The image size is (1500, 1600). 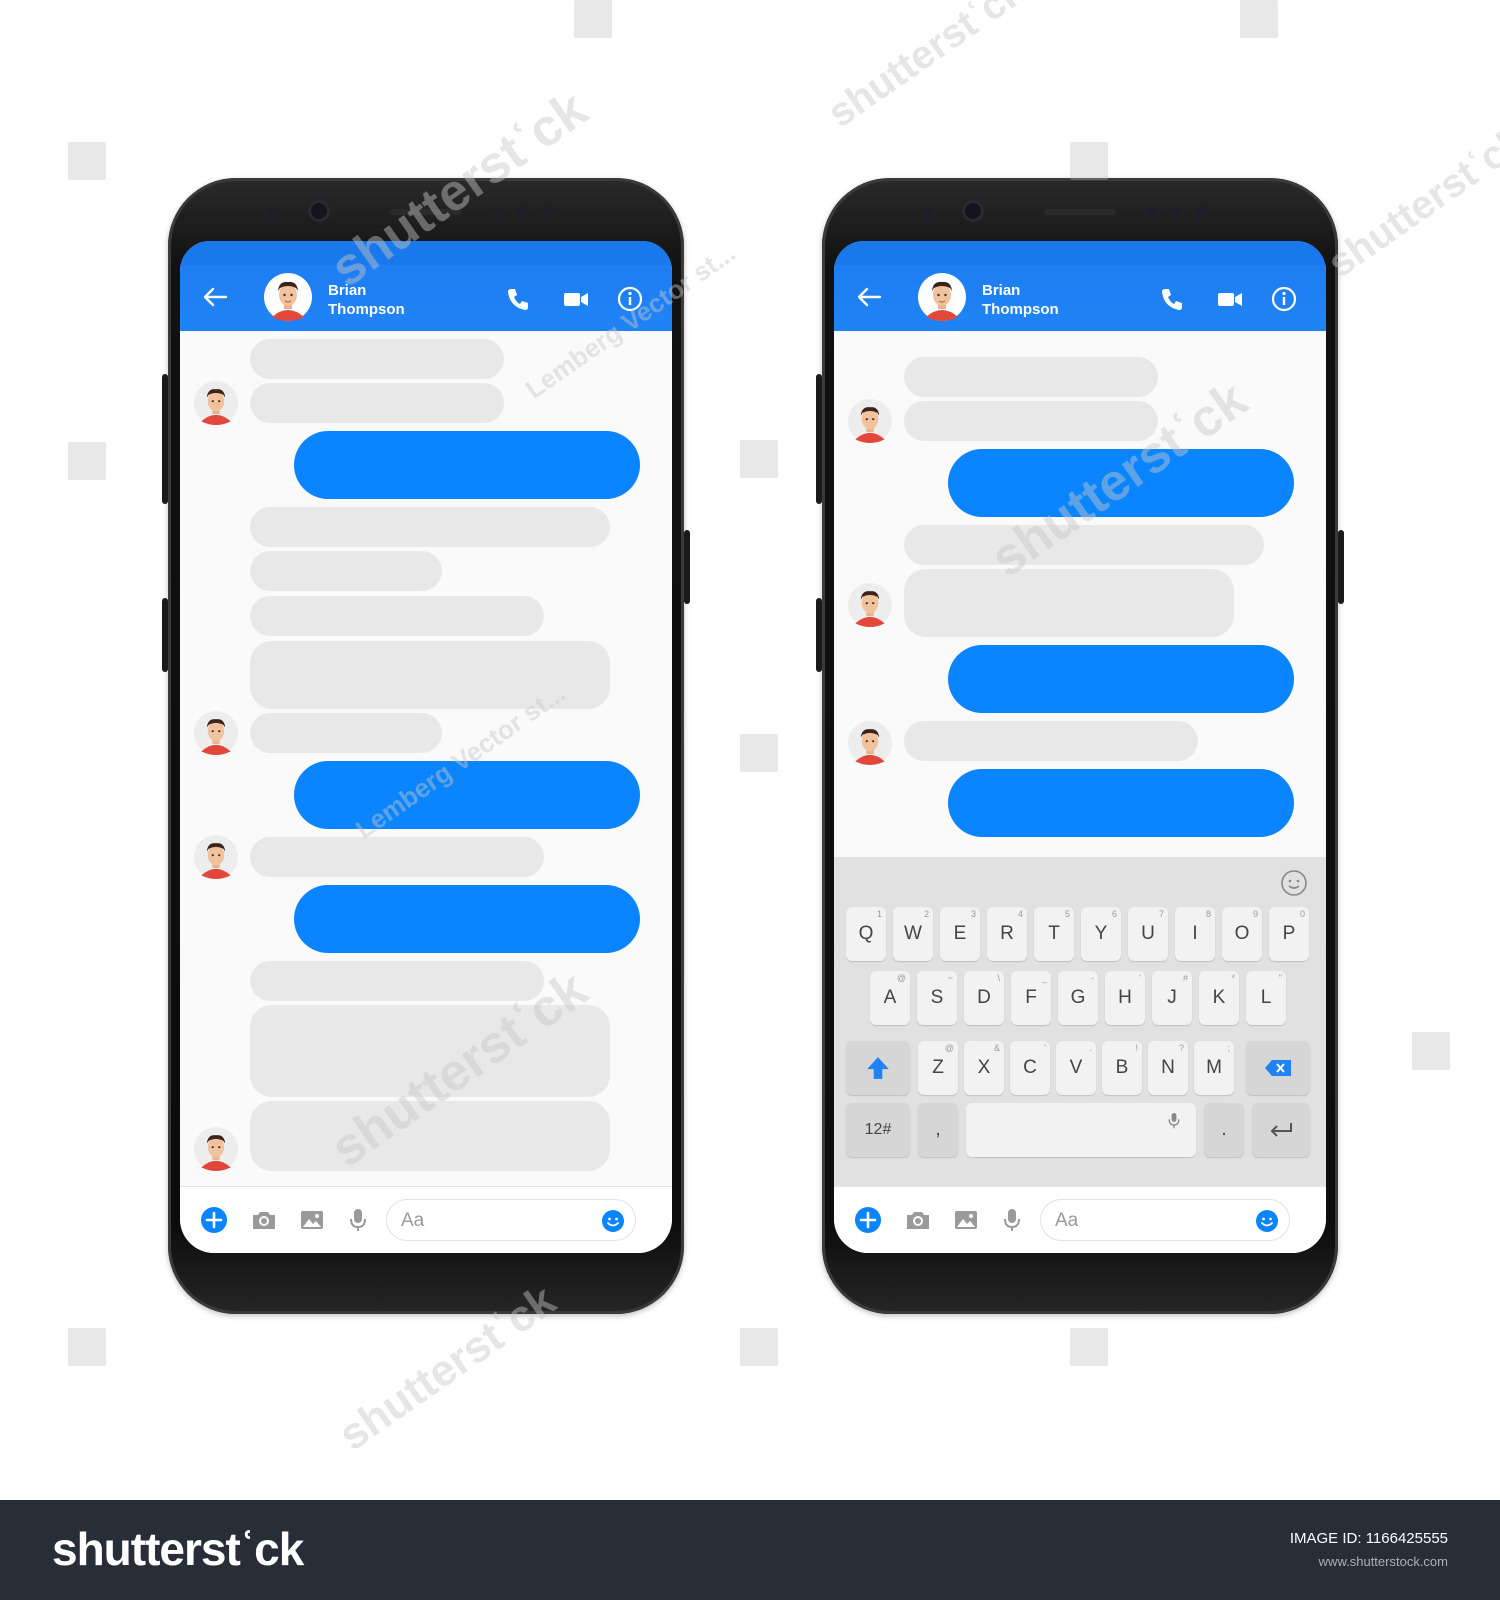 What do you see at coordinates (1067, 1220) in the screenshot?
I see `message-input-placeholder: Aa` at bounding box center [1067, 1220].